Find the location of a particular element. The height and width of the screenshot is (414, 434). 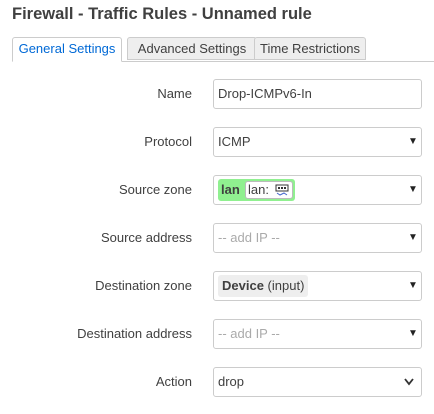

zone-badge-lan: lan lan: is located at coordinates (256, 190).